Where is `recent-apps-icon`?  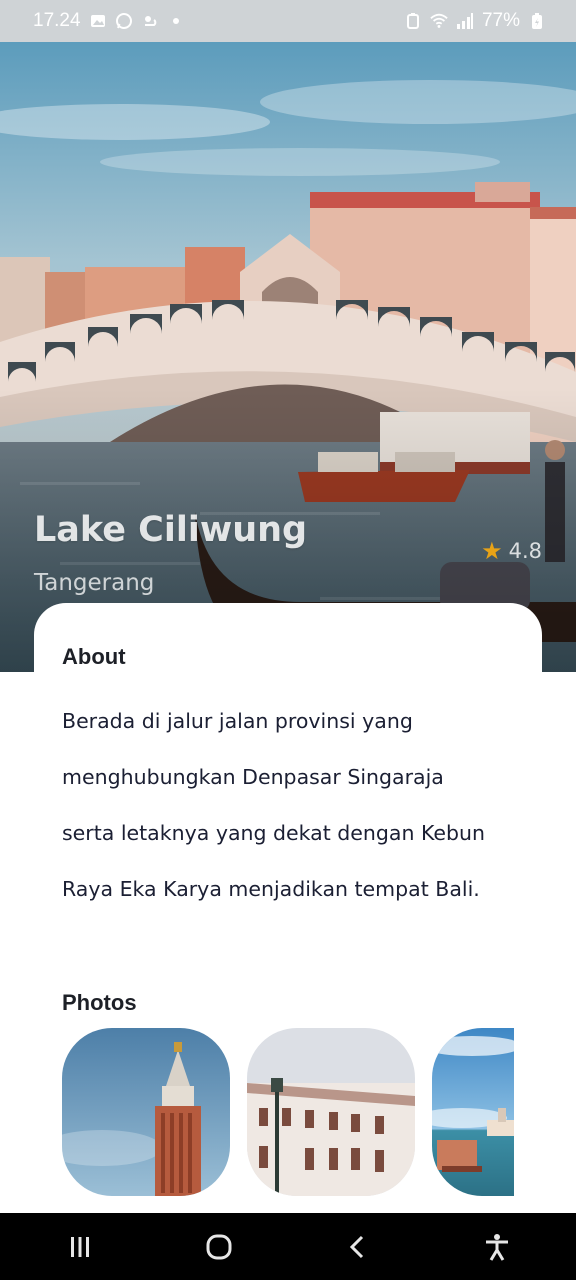
recent-apps-icon is located at coordinates (80, 1247).